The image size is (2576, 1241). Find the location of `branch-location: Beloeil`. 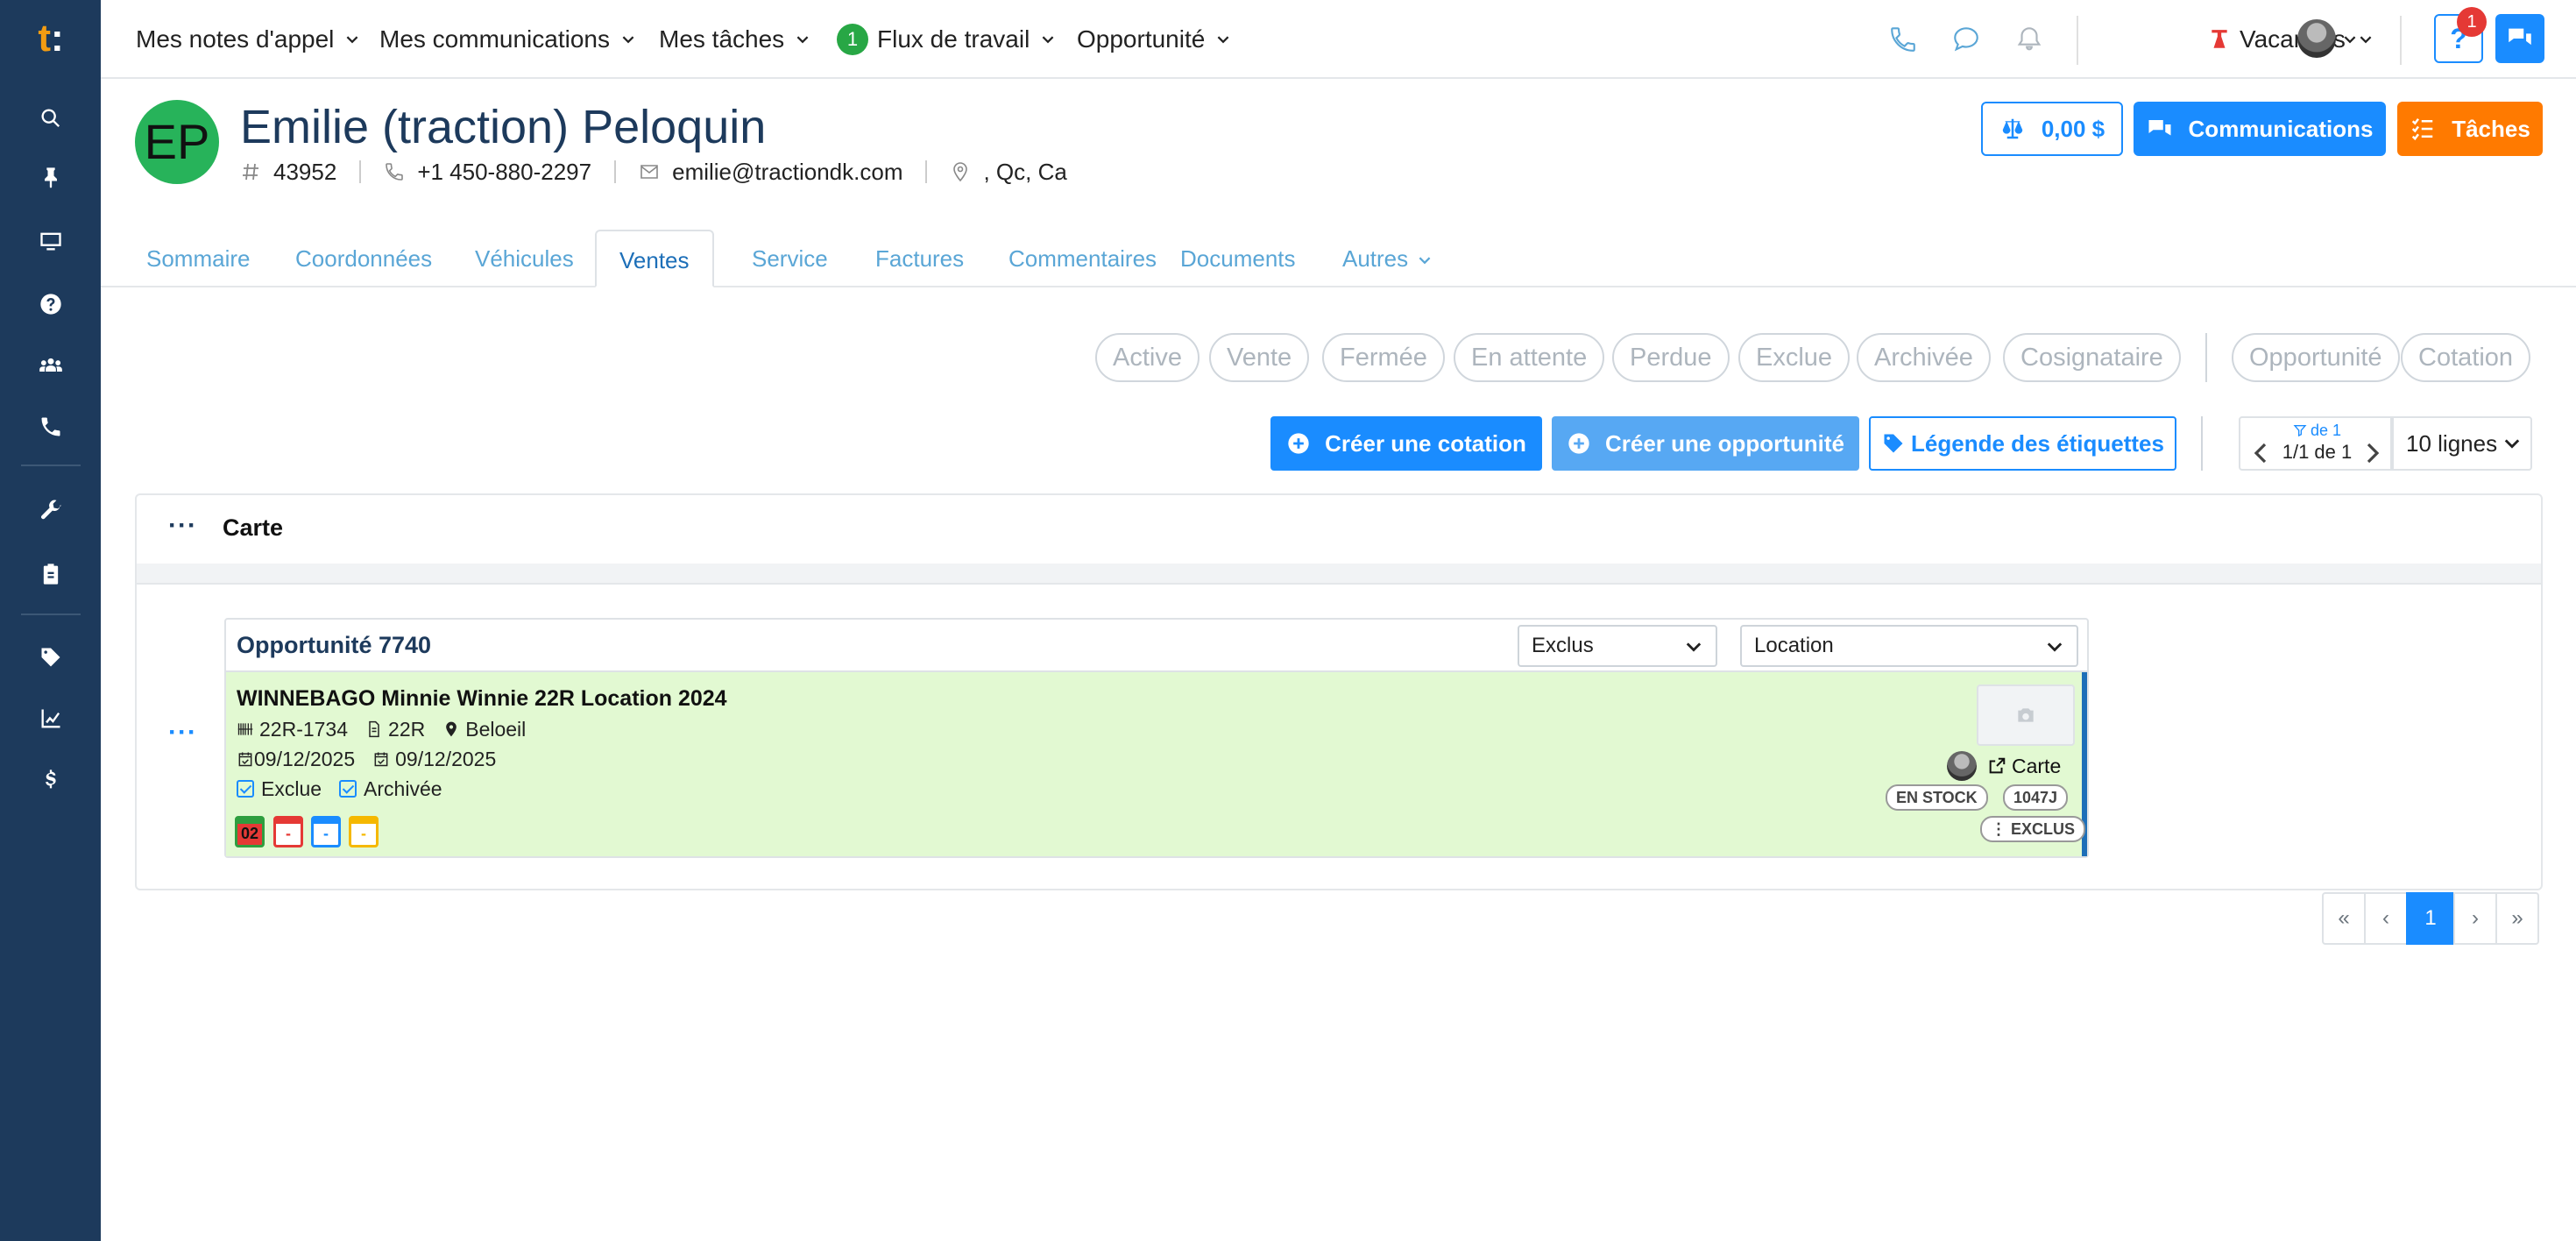

branch-location: Beloeil is located at coordinates (484, 729).